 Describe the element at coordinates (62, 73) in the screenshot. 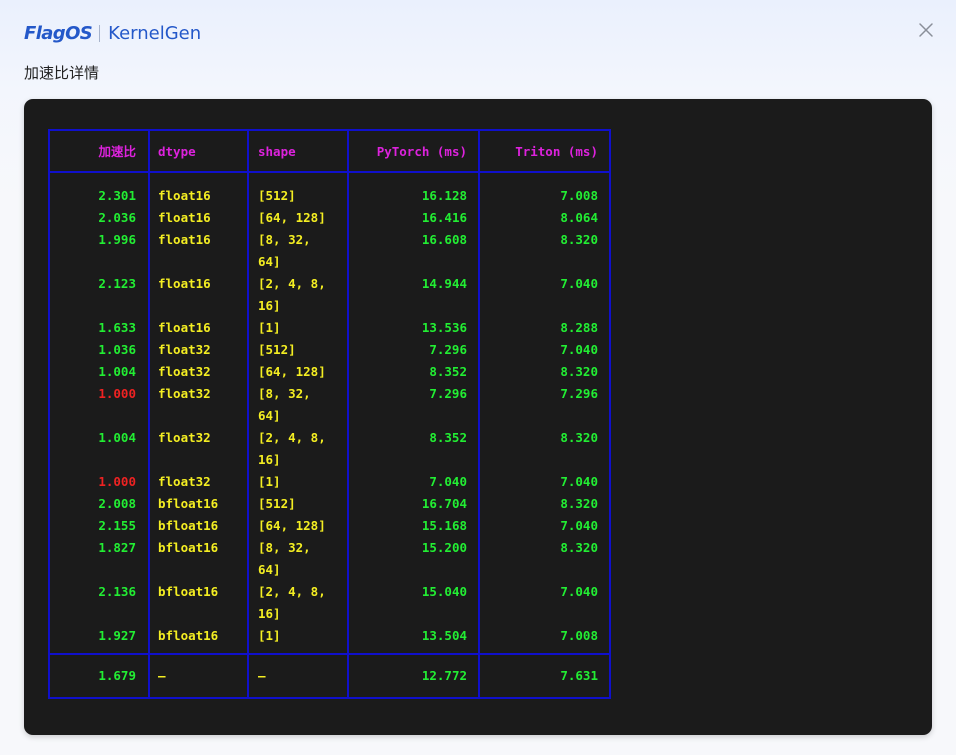

I see `page-title: 加速比详情` at that location.